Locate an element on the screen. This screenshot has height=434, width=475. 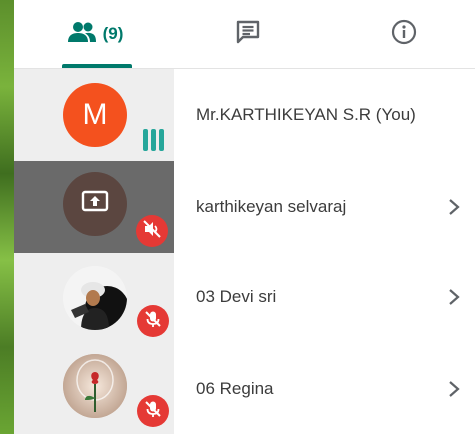
avatar is located at coordinates (95, 204).